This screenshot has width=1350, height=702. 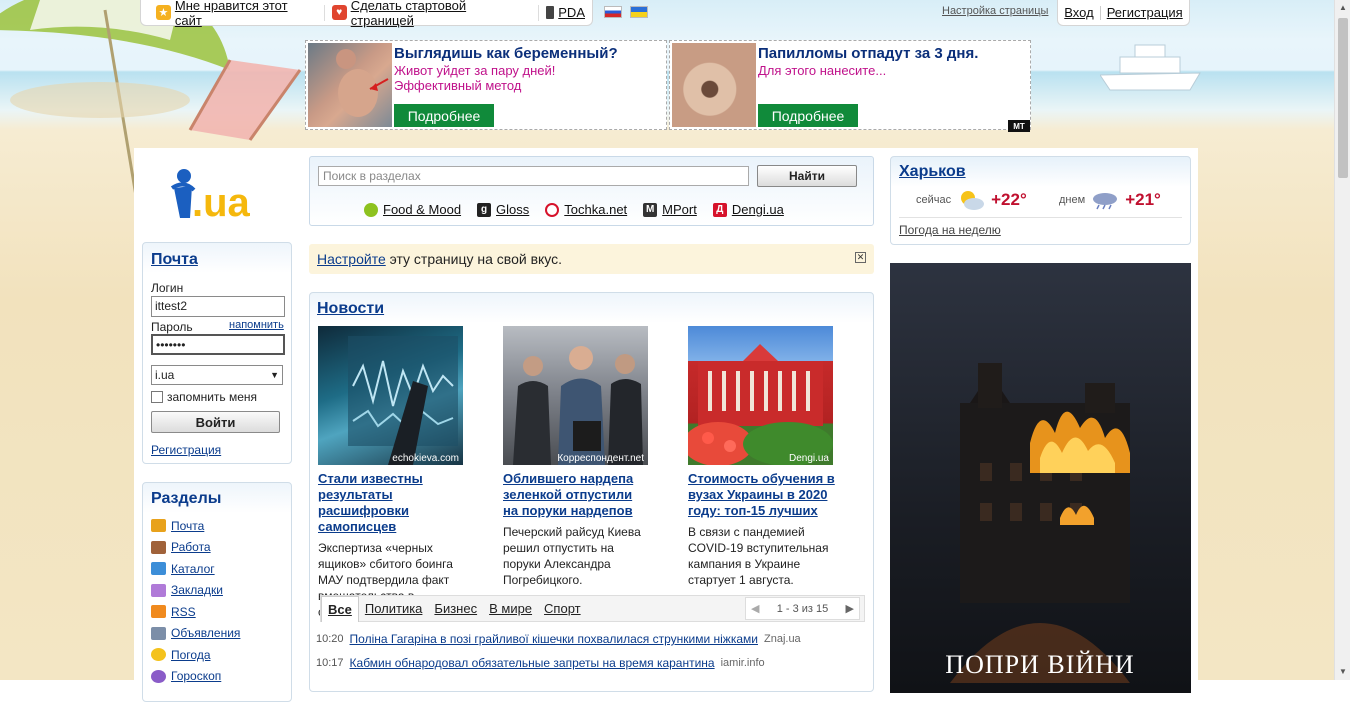 I want to click on section-item-weather: Погода, so click(x=195, y=655).